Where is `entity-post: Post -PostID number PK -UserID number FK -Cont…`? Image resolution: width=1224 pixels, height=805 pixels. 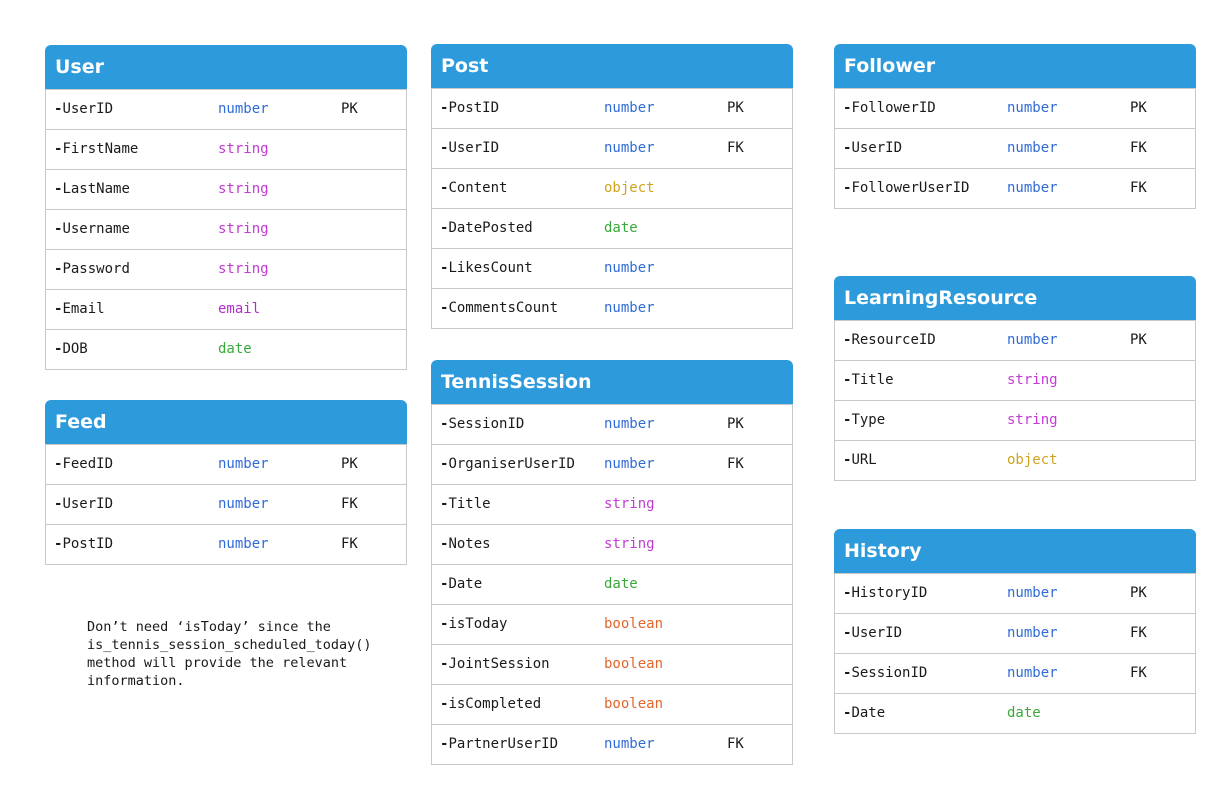 entity-post: Post -PostID number PK -UserID number FK -Cont… is located at coordinates (612, 186).